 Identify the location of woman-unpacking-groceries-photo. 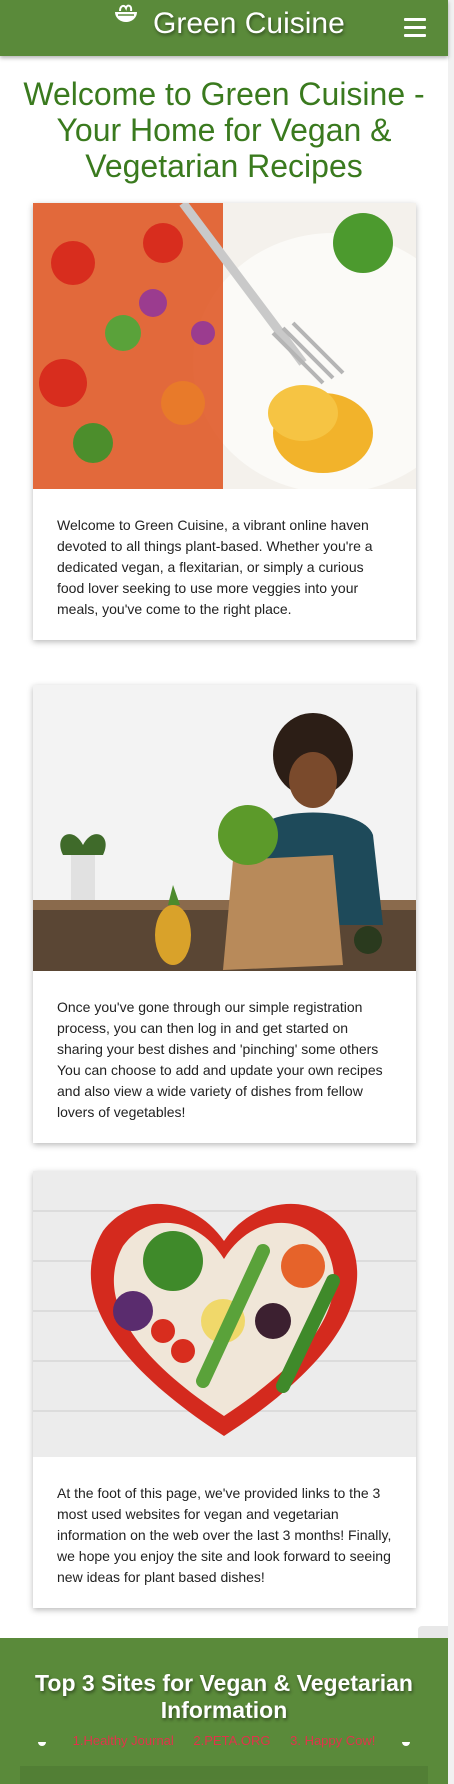
(224, 828).